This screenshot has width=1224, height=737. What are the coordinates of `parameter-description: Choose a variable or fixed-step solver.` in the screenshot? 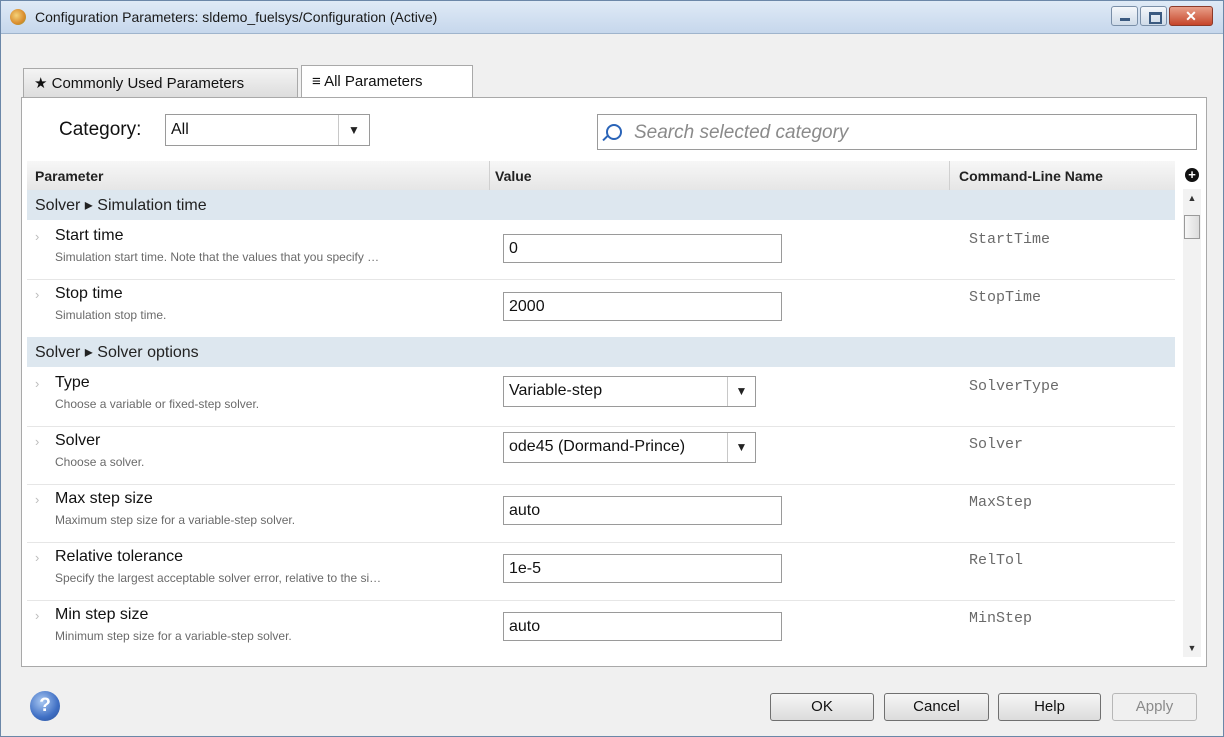 It's located at (157, 404).